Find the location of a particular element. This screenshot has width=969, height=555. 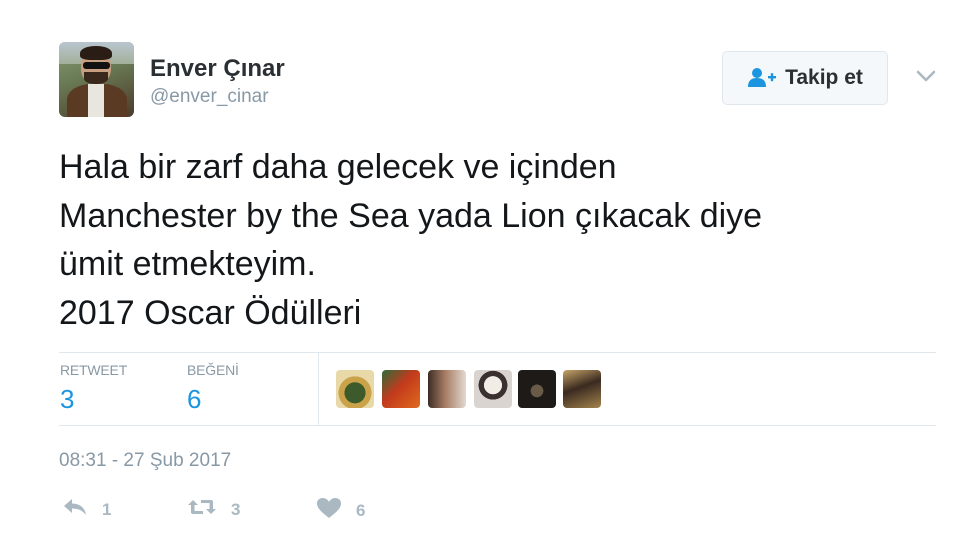

retweet-stat-count: 3 is located at coordinates (67, 399).